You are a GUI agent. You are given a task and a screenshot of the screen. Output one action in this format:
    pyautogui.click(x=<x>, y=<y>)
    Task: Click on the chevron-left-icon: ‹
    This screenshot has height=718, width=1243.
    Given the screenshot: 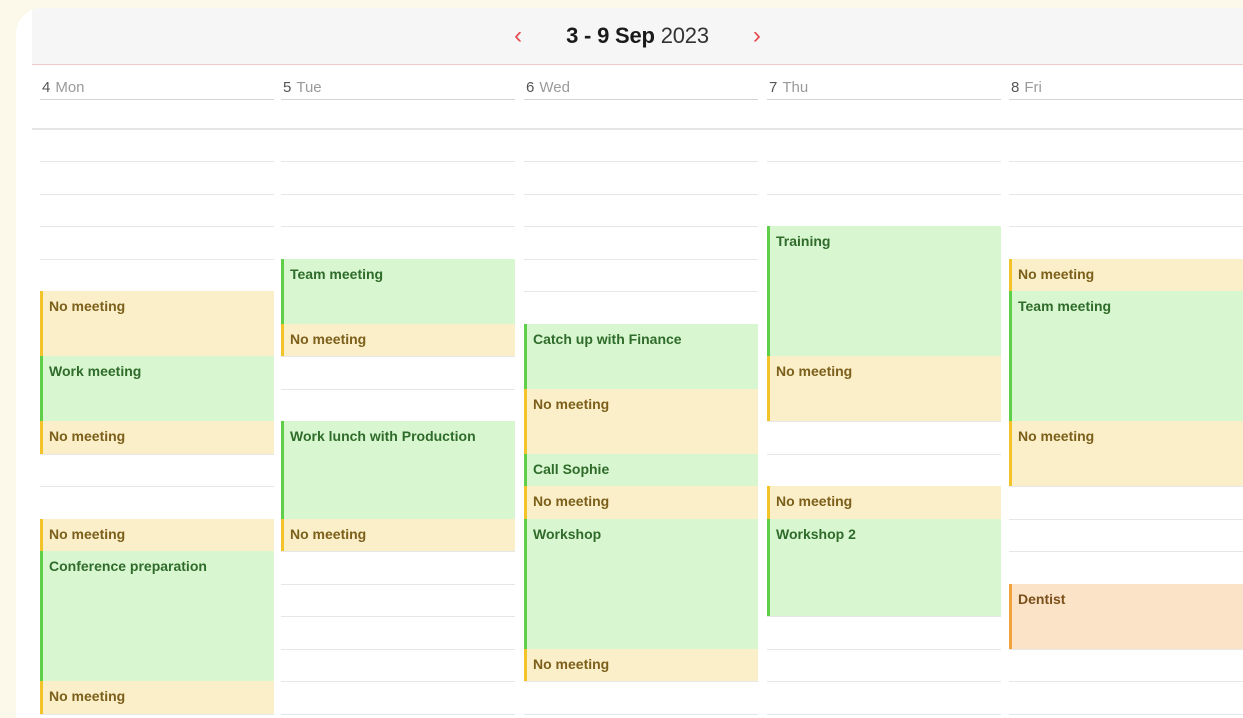 What is the action you would take?
    pyautogui.click(x=518, y=35)
    